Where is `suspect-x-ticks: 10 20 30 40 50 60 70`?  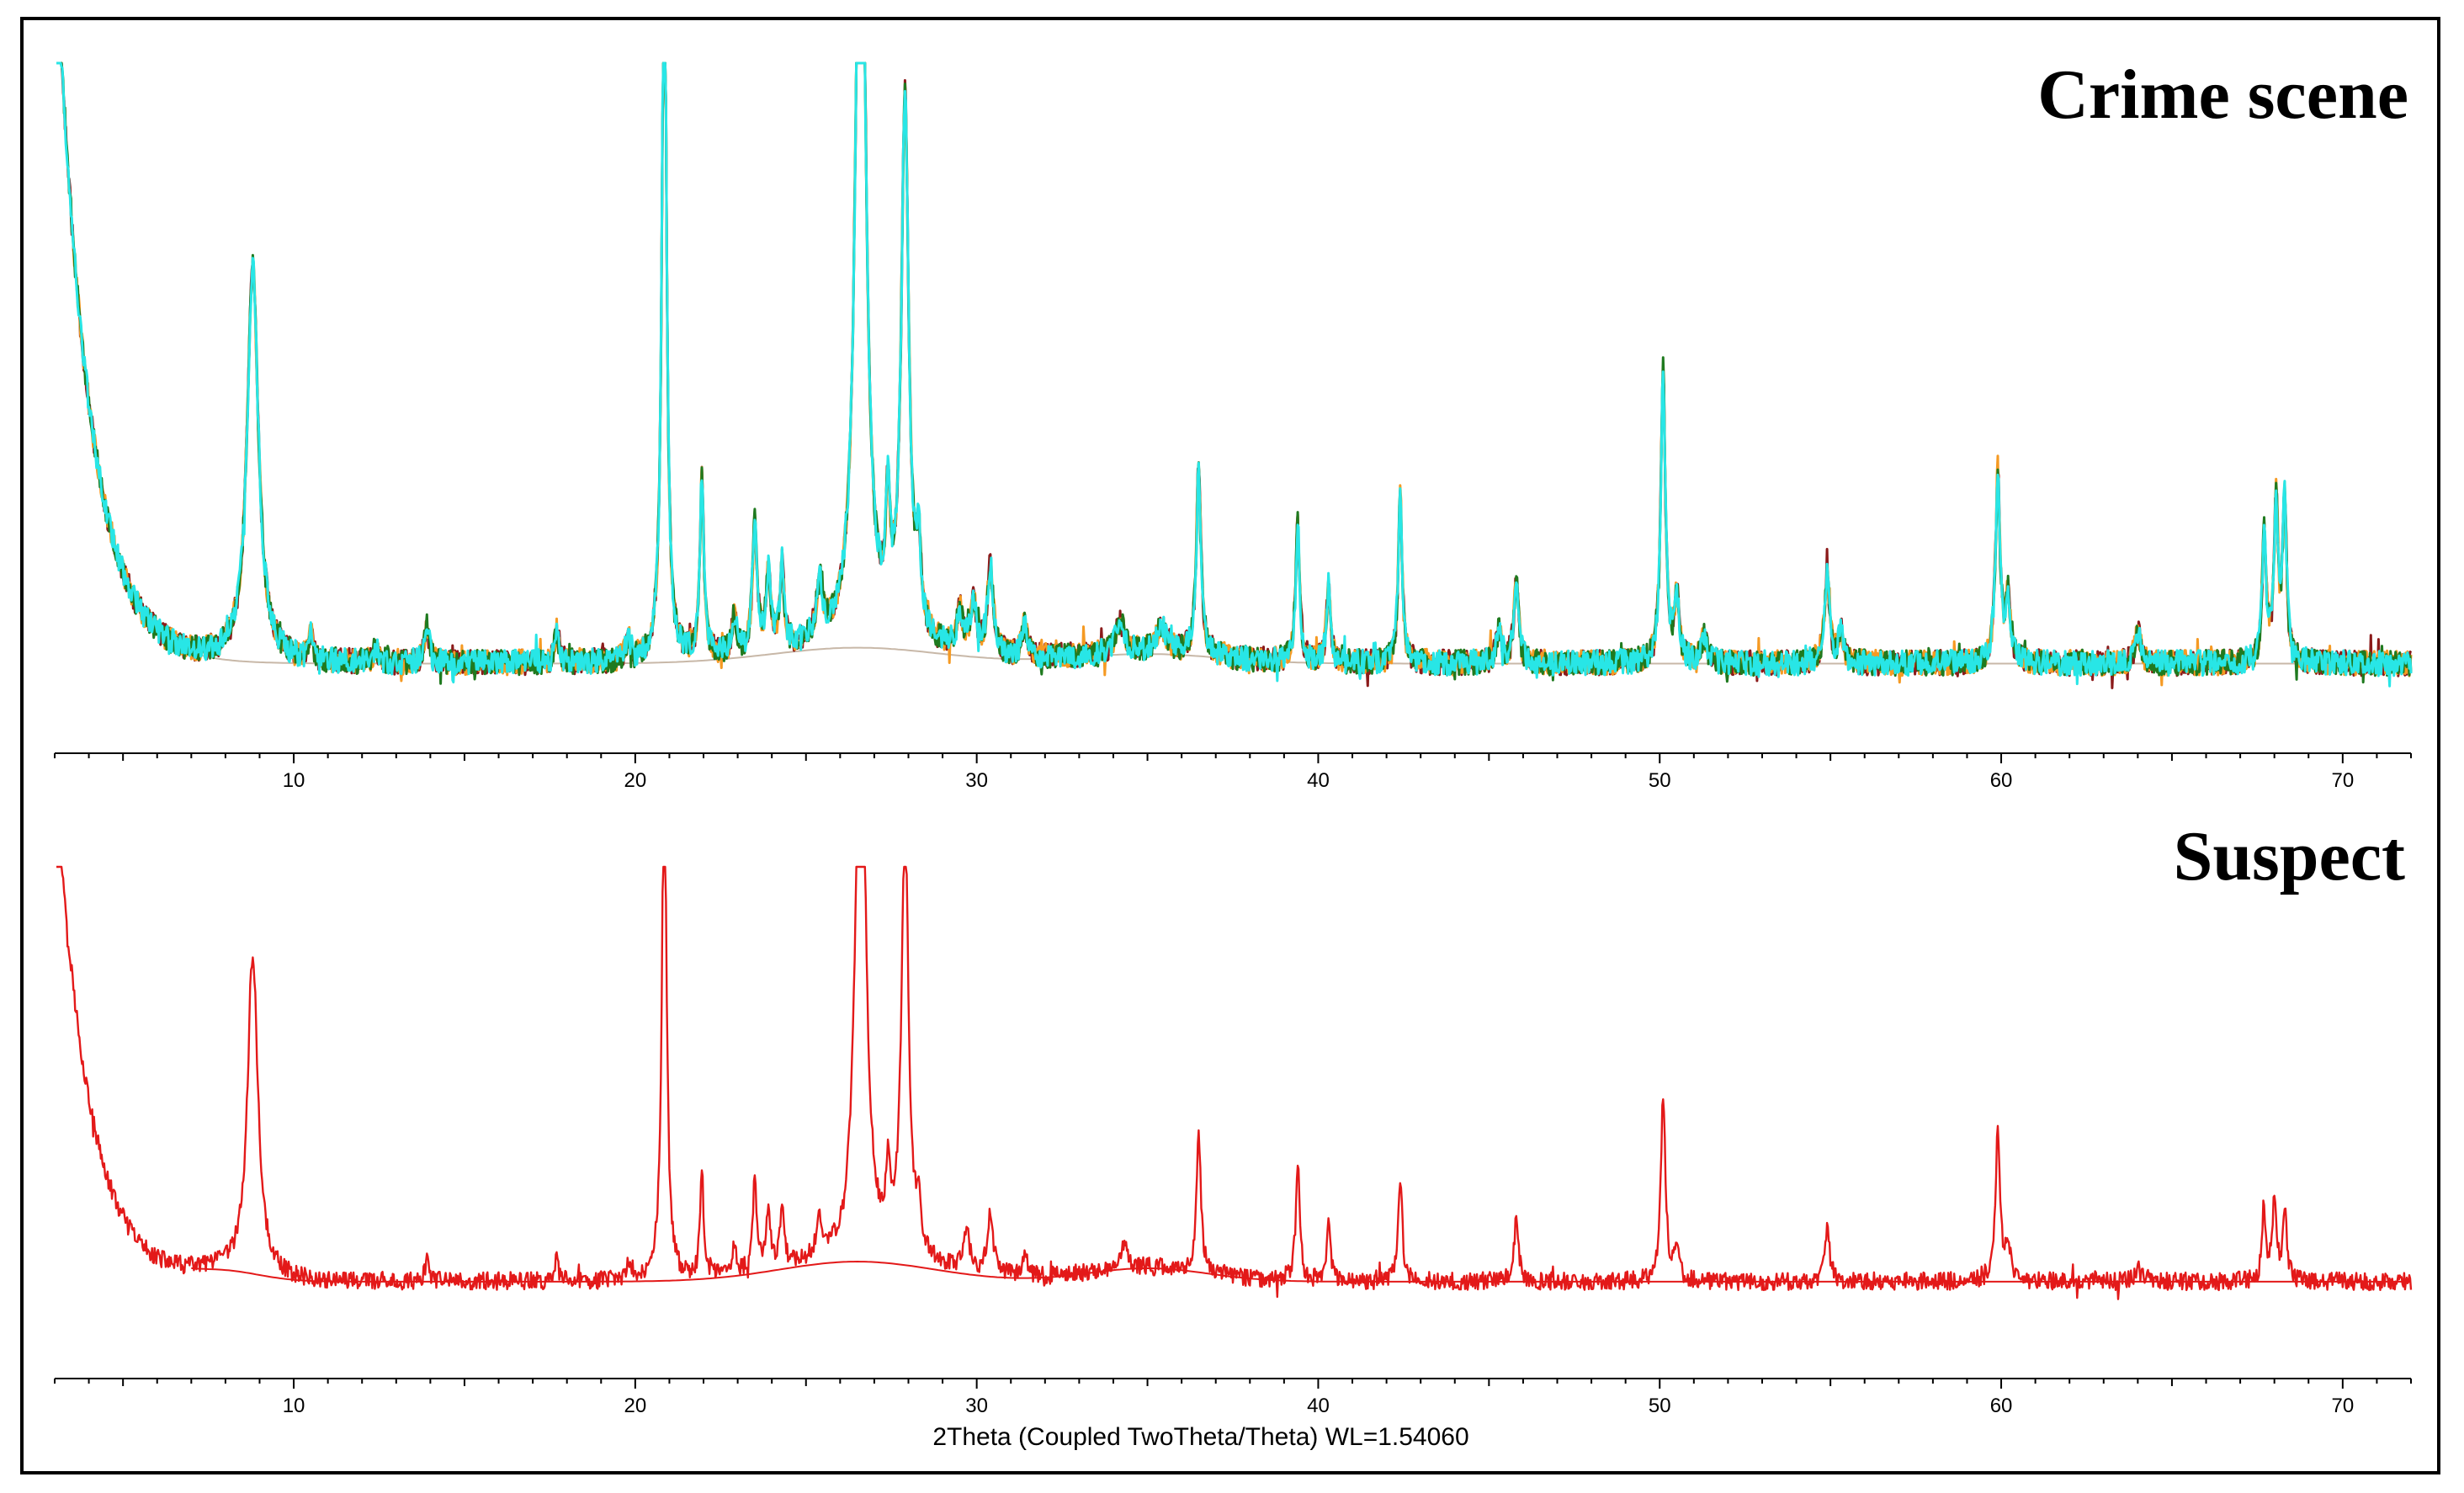
suspect-x-ticks: 10 20 30 40 50 60 70 is located at coordinates (1233, 1398).